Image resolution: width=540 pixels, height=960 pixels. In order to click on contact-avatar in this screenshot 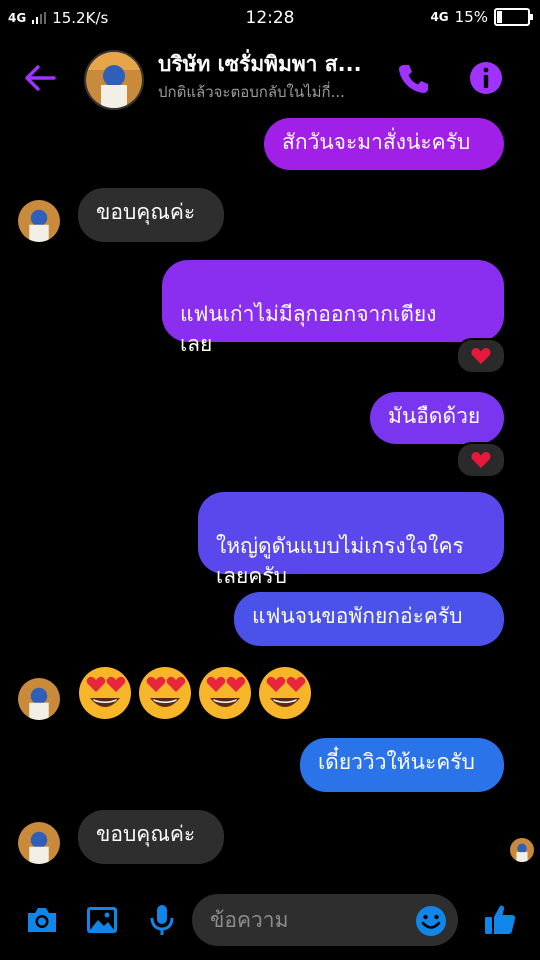, I will do `click(114, 80)`.